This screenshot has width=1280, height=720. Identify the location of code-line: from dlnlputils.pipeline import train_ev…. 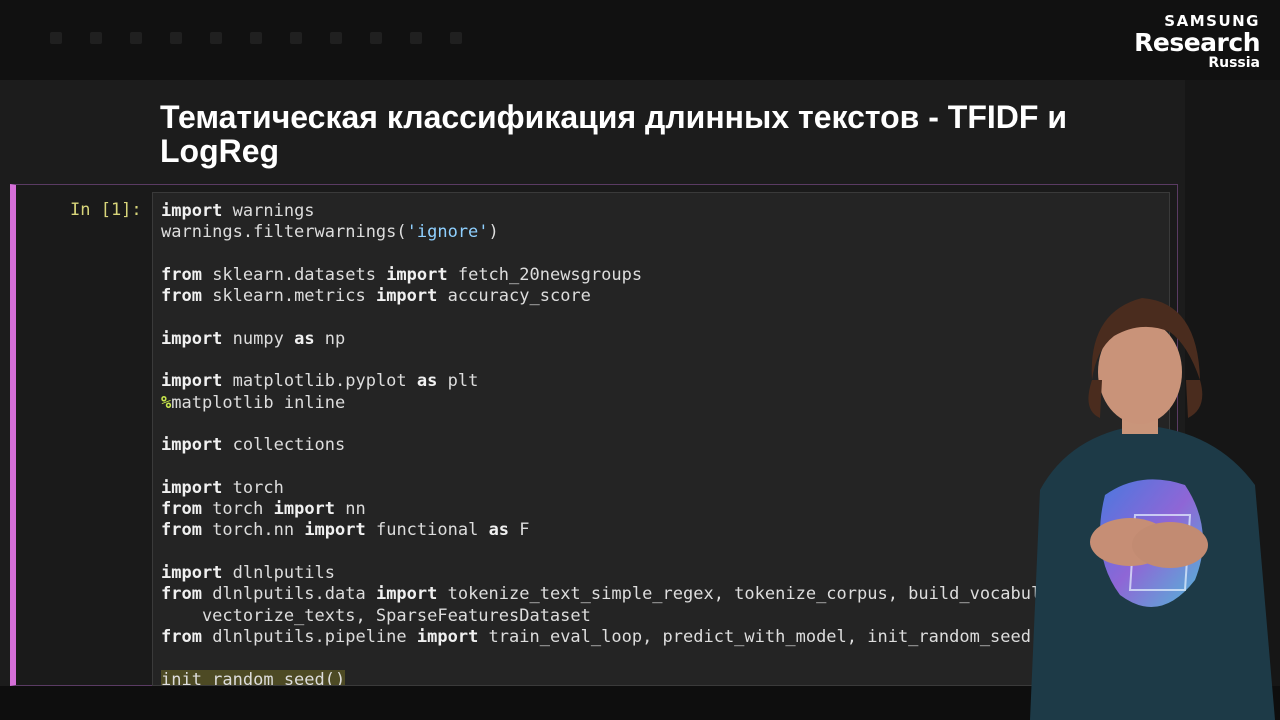
(632, 637).